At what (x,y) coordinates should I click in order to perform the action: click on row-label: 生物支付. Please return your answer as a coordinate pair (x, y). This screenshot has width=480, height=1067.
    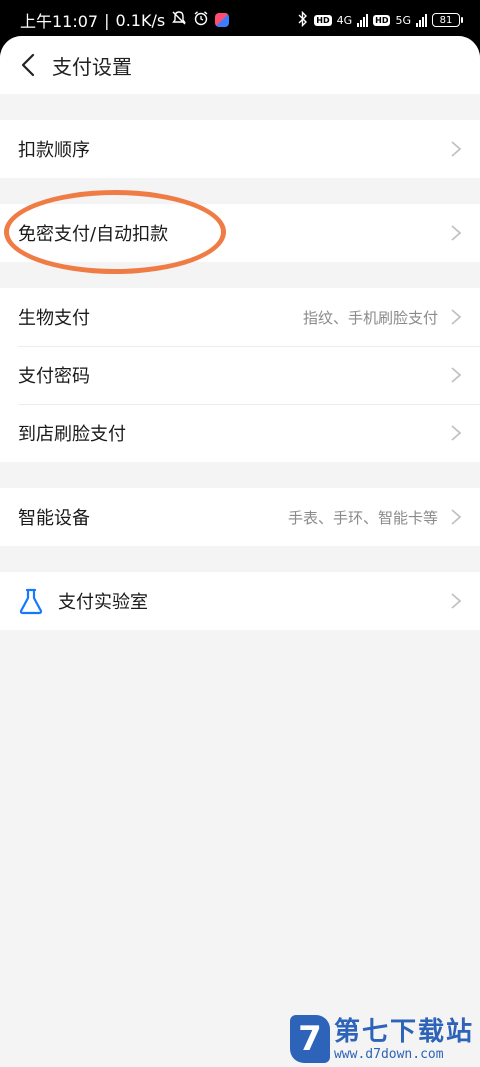
    Looking at the image, I should click on (54, 318).